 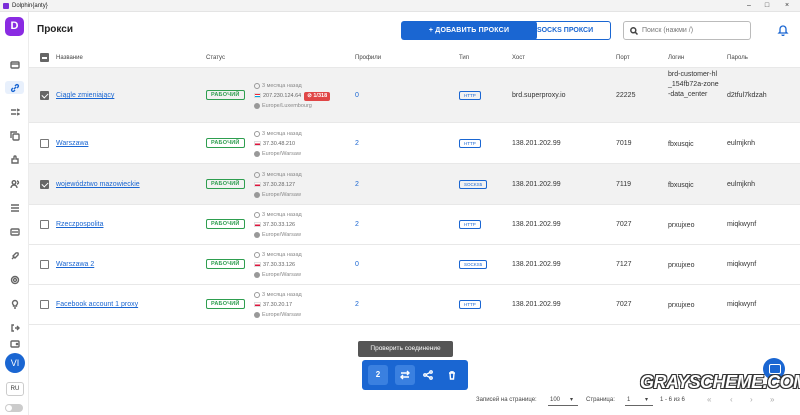 What do you see at coordinates (14, 343) in the screenshot?
I see `wallet-icon` at bounding box center [14, 343].